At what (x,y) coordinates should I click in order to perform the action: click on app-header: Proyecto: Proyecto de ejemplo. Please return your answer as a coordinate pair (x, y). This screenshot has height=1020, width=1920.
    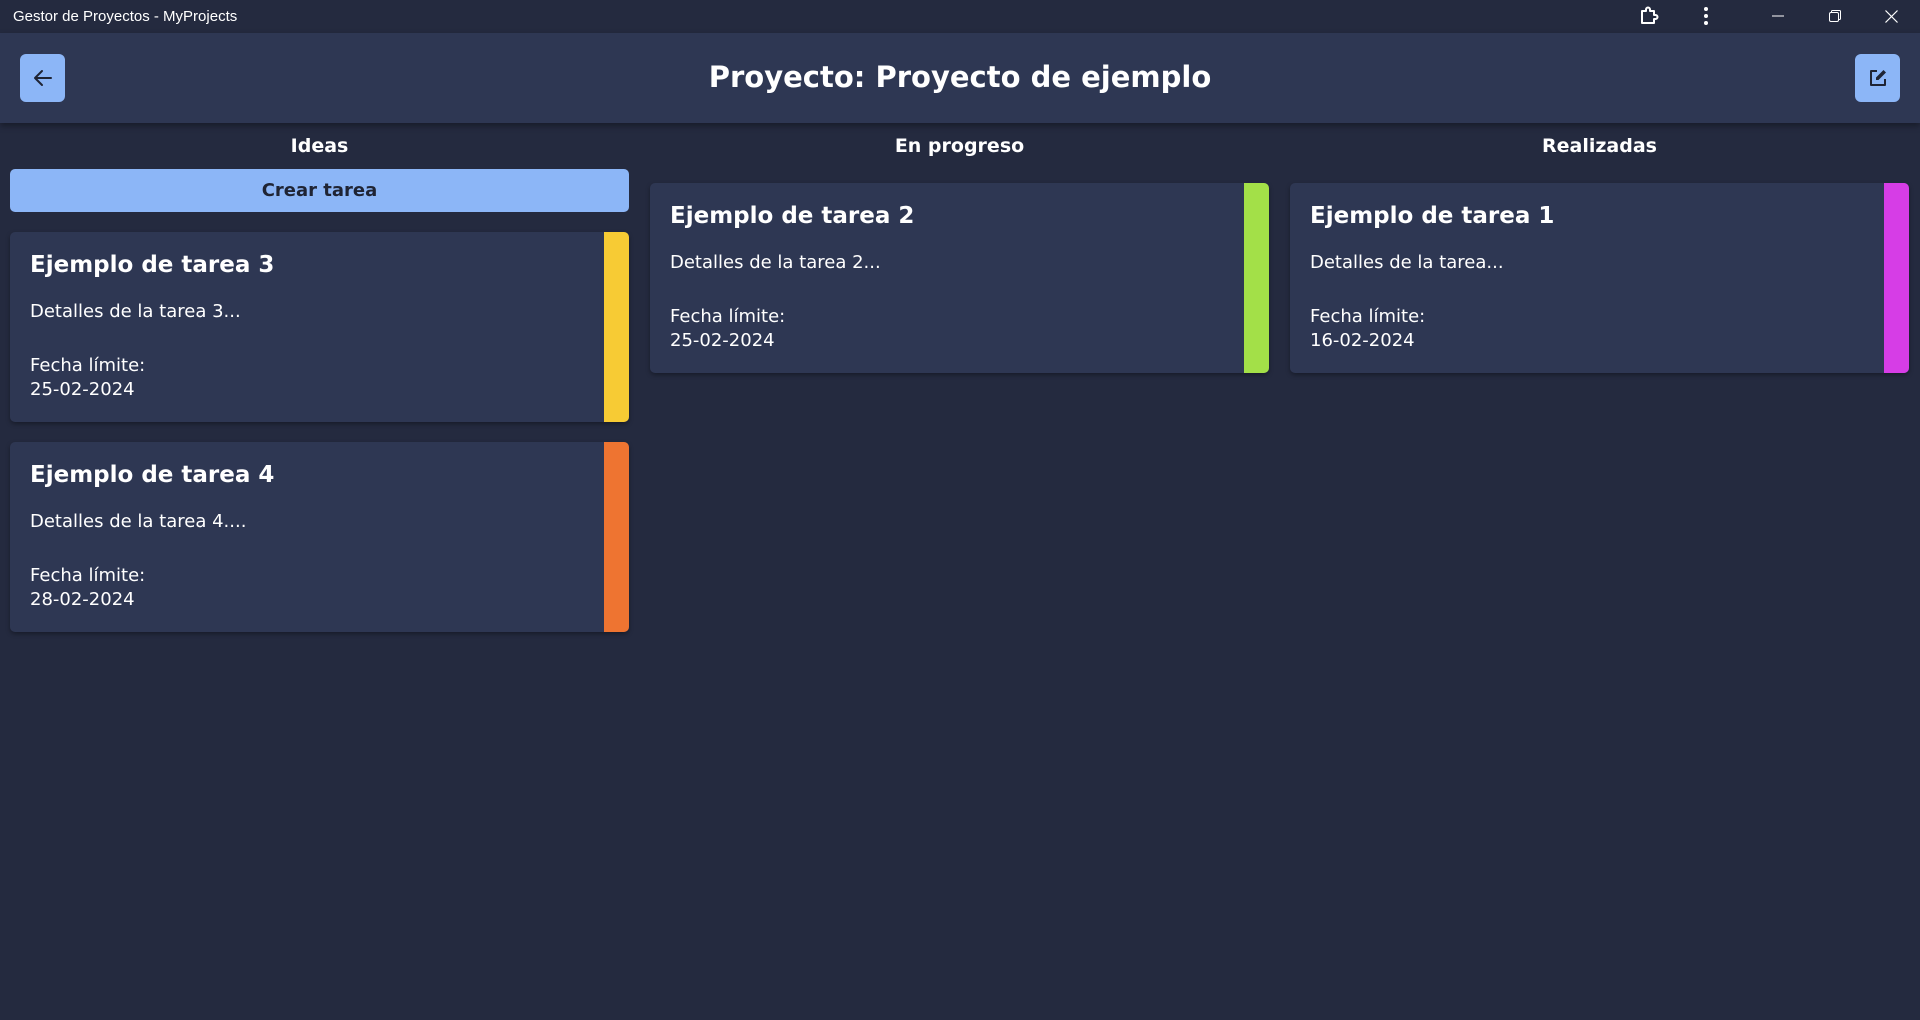
    Looking at the image, I should click on (960, 78).